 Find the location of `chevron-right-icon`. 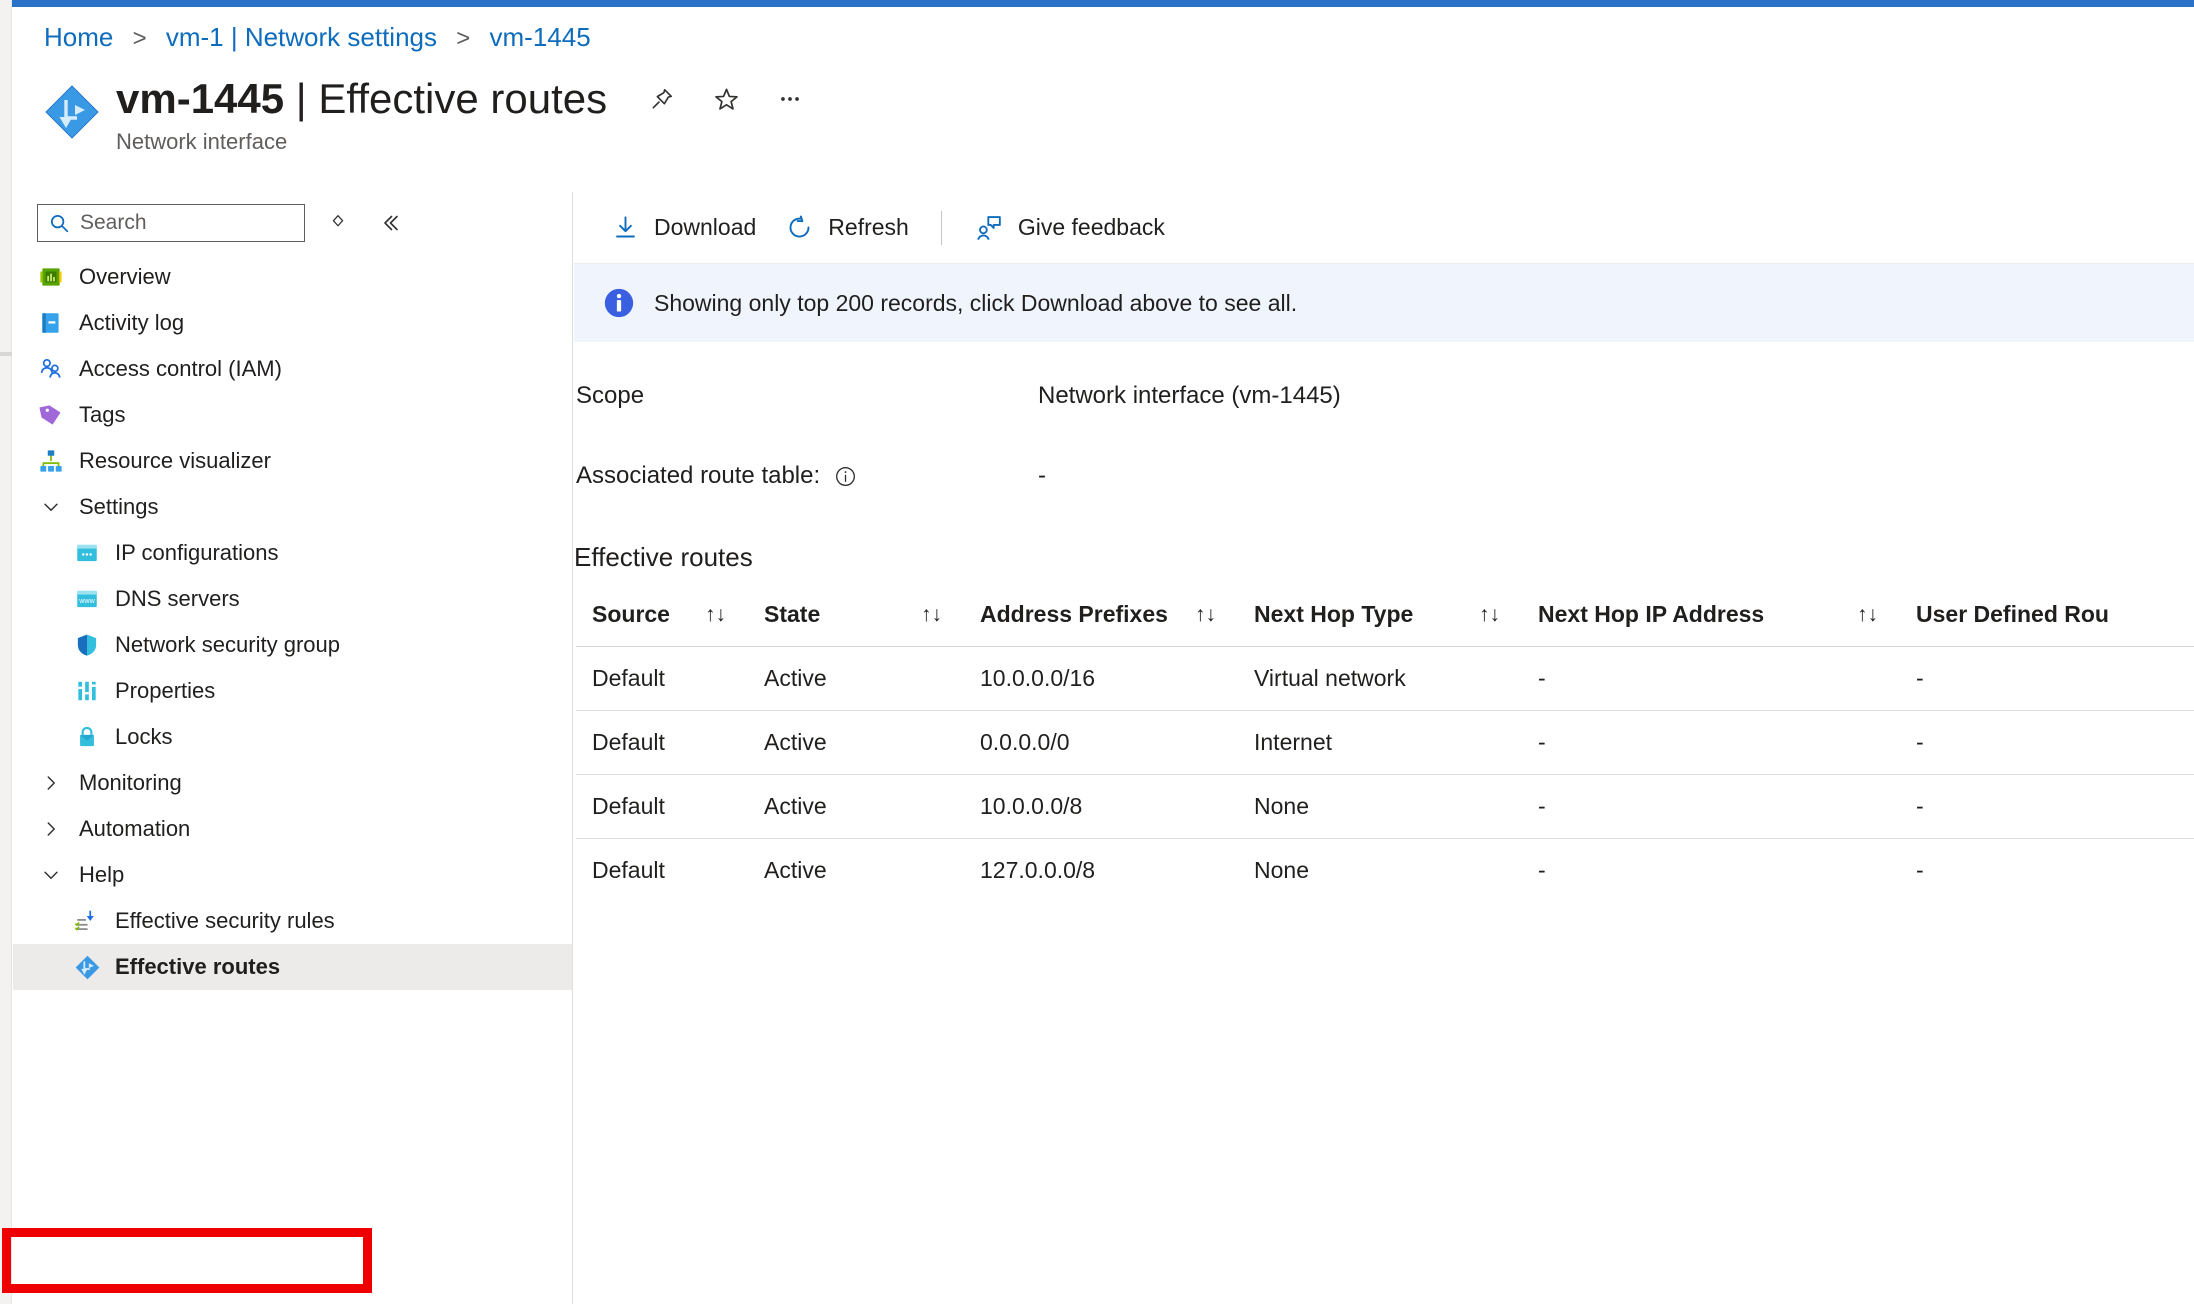

chevron-right-icon is located at coordinates (51, 829).